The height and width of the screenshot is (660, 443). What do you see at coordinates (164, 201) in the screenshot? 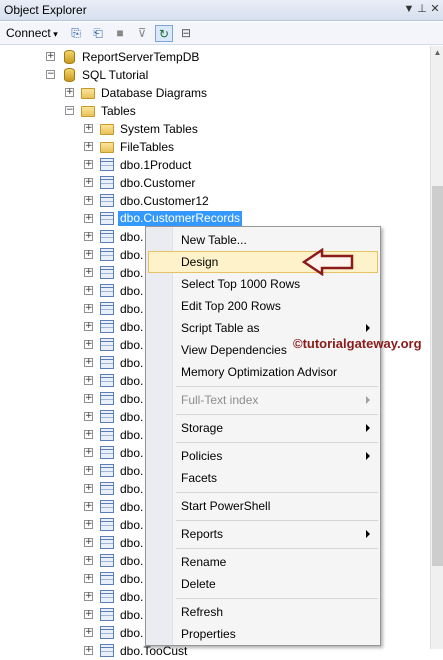
I see `node-label: dbo.Customer12` at bounding box center [164, 201].